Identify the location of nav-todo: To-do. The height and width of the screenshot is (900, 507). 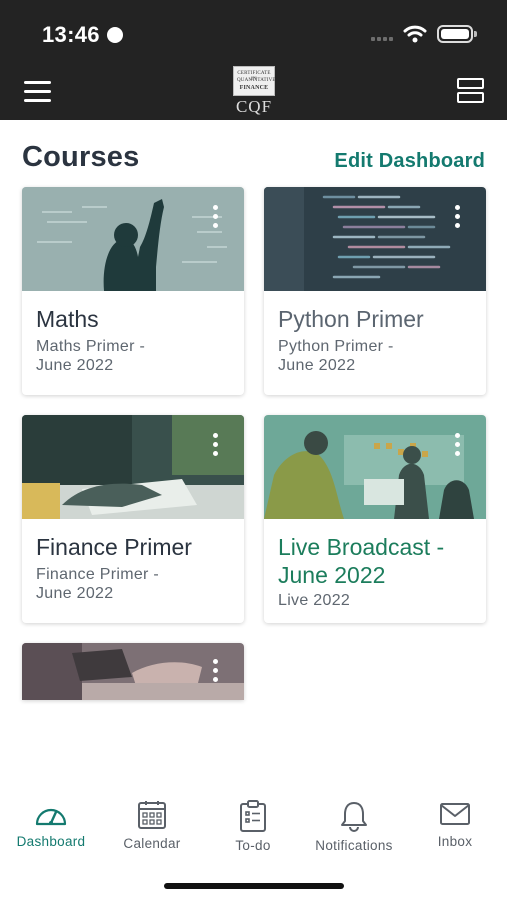
(253, 826).